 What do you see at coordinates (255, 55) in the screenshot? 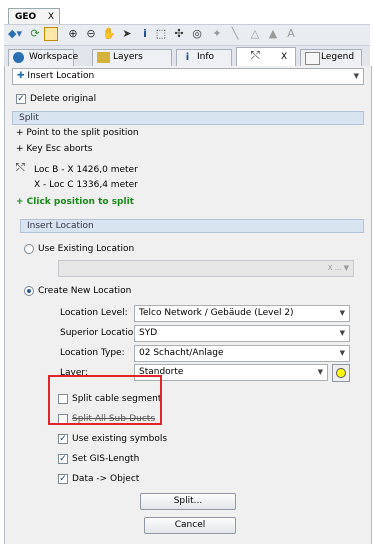
I see `split-tool-icon: ⤲` at bounding box center [255, 55].